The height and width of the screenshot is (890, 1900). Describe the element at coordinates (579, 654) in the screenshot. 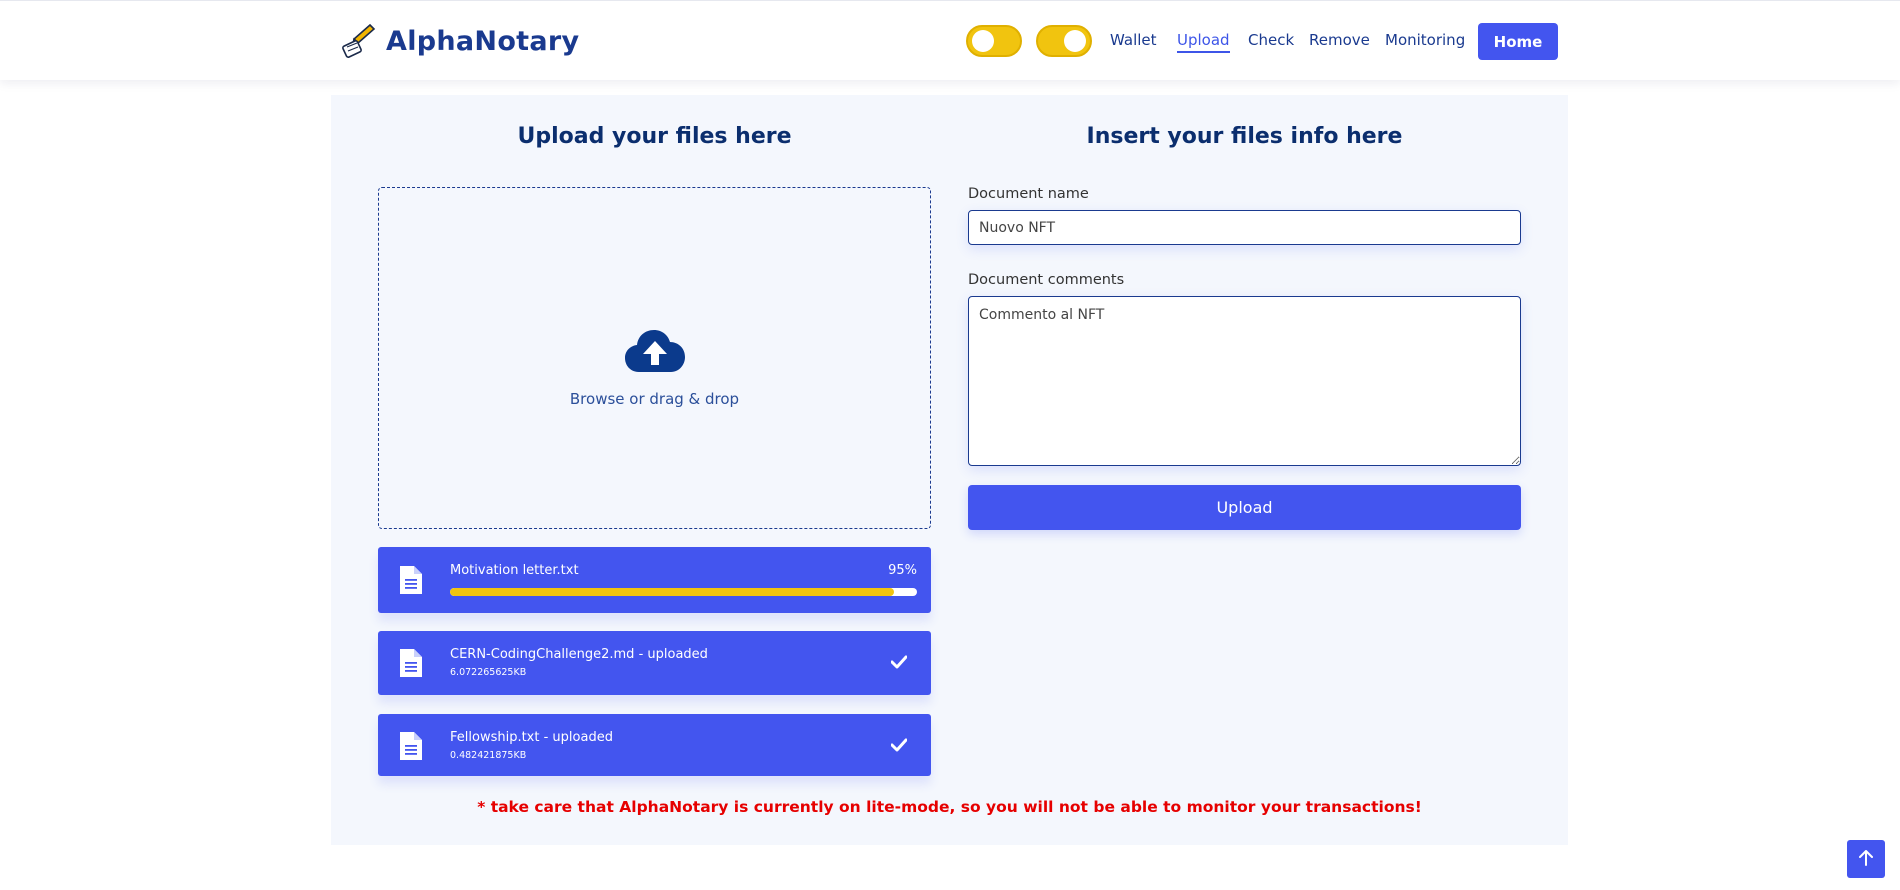

I see `file-name: CERN-CodingChallenge2.md - uploaded` at that location.